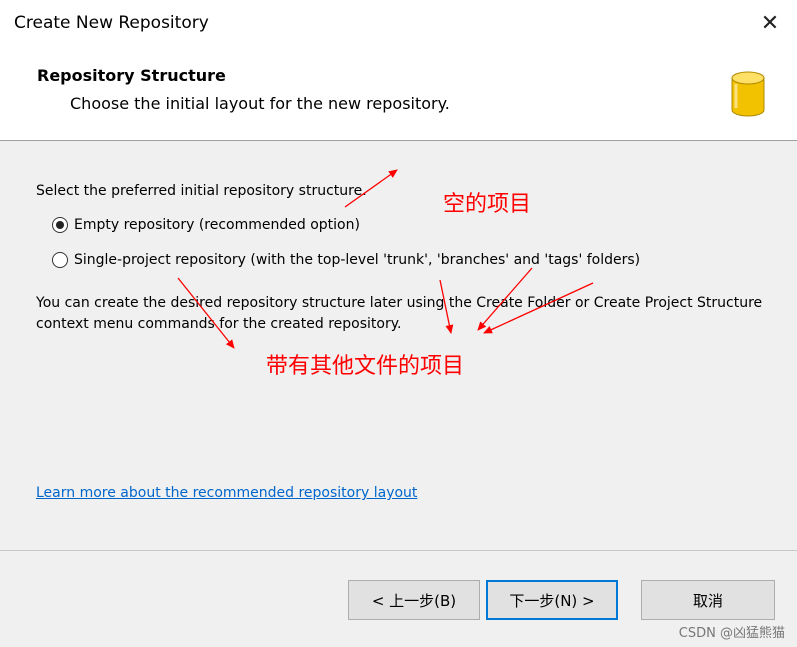  What do you see at coordinates (131, 75) in the screenshot?
I see `page-title: Repository Structure` at bounding box center [131, 75].